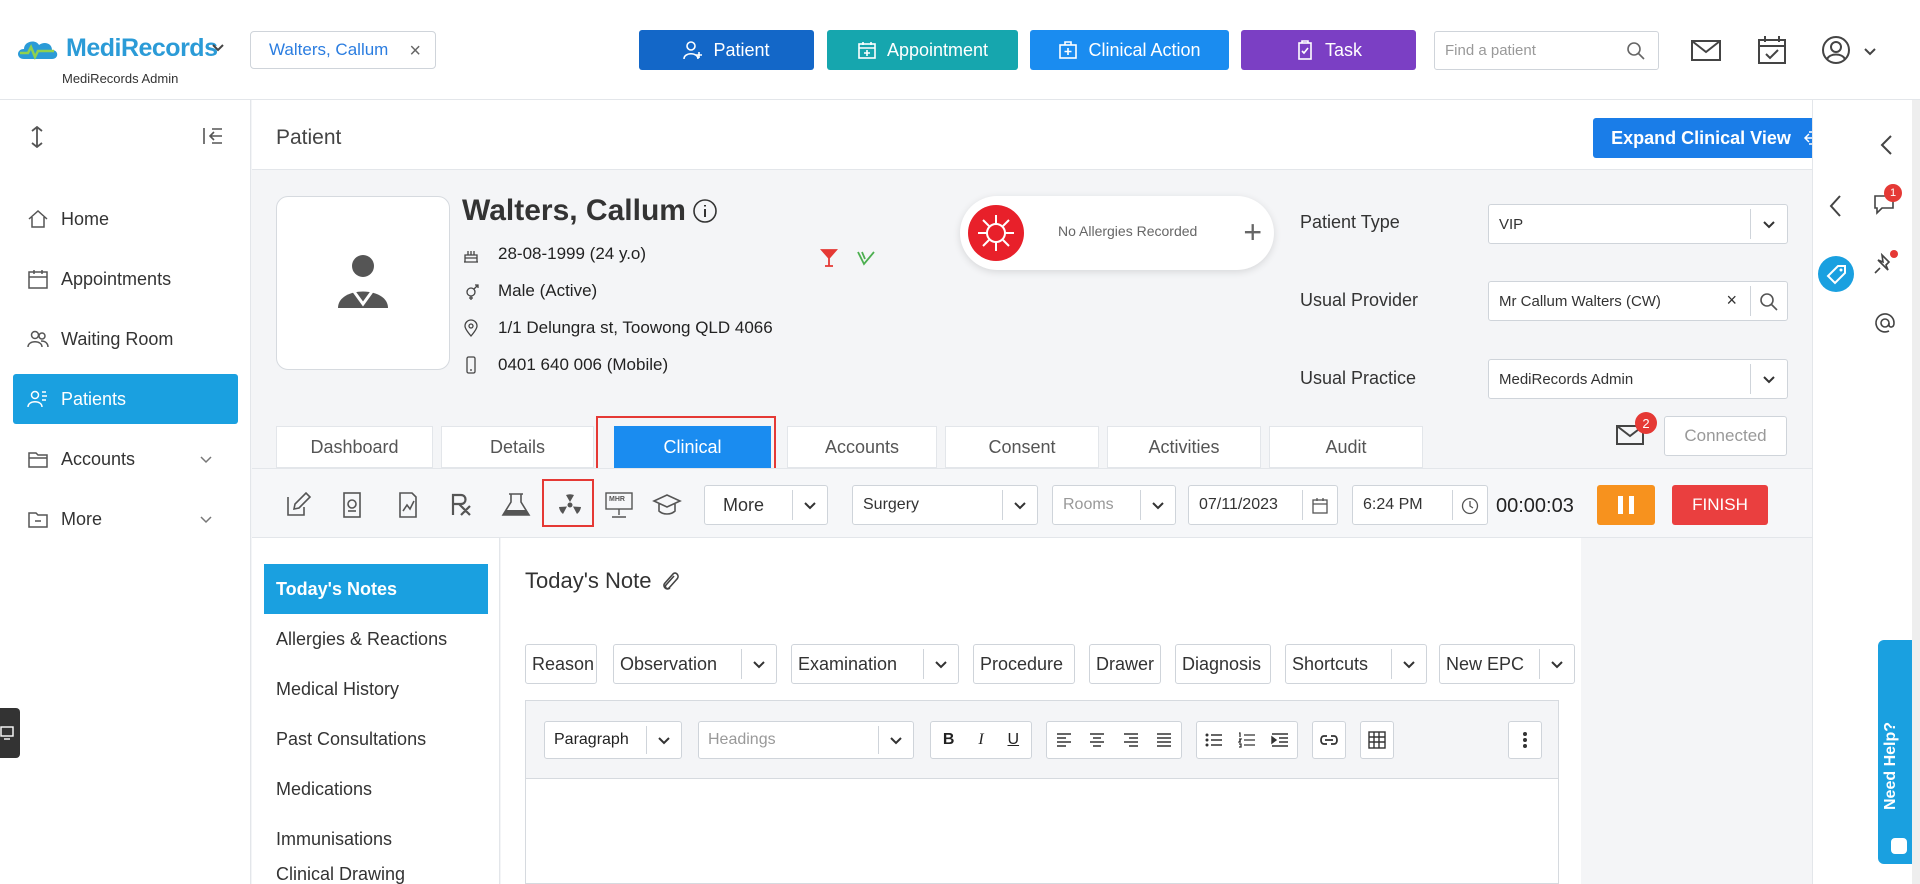 This screenshot has width=1920, height=884. Describe the element at coordinates (1720, 505) in the screenshot. I see `finish-button: FINISH` at that location.